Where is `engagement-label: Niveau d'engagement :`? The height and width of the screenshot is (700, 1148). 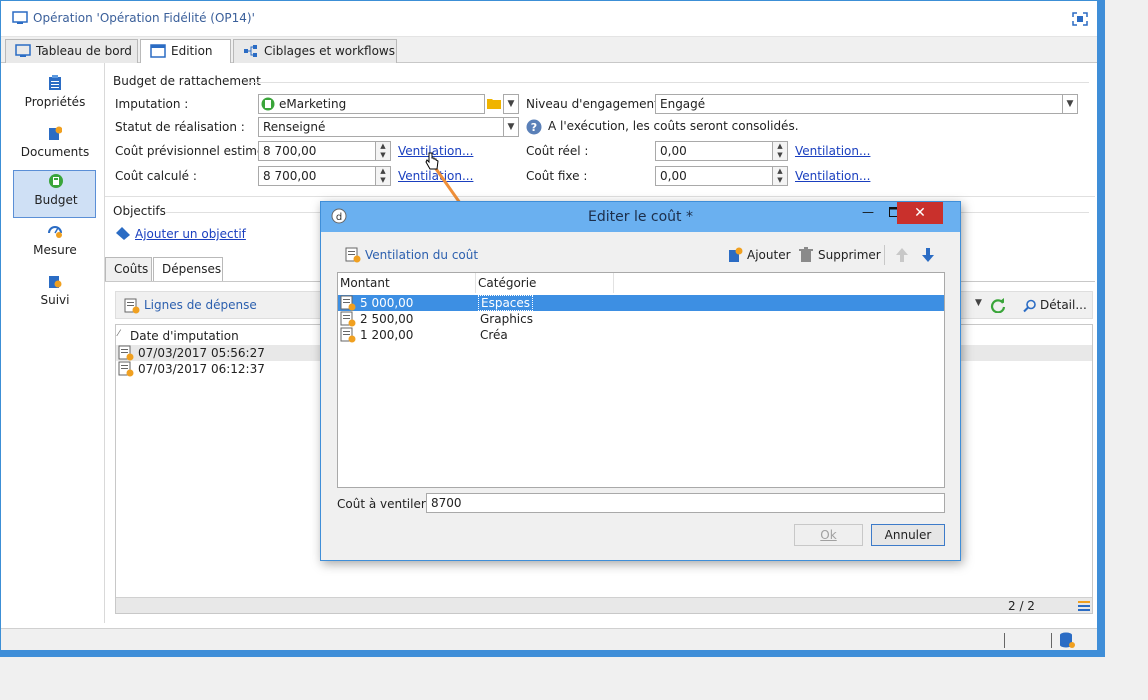 engagement-label: Niveau d'engagement : is located at coordinates (596, 104).